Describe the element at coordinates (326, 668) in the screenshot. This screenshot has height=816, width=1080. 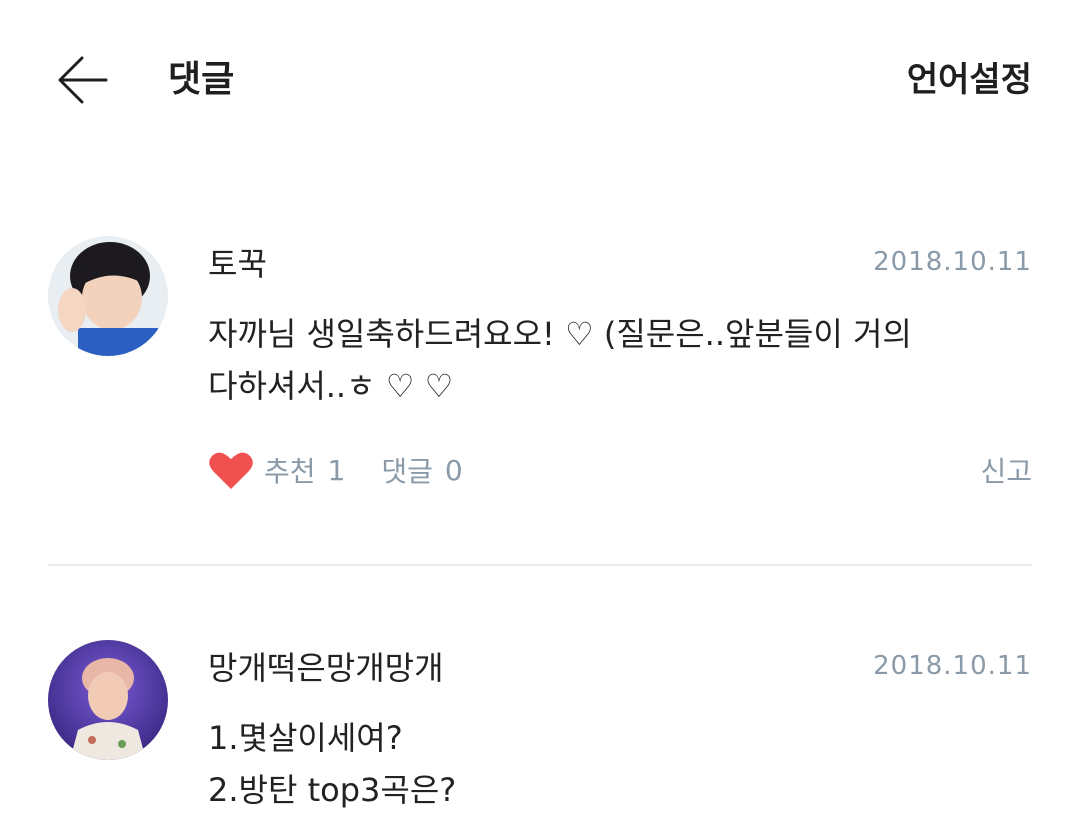
I see `comment-author: 망개떡은망개망개` at that location.